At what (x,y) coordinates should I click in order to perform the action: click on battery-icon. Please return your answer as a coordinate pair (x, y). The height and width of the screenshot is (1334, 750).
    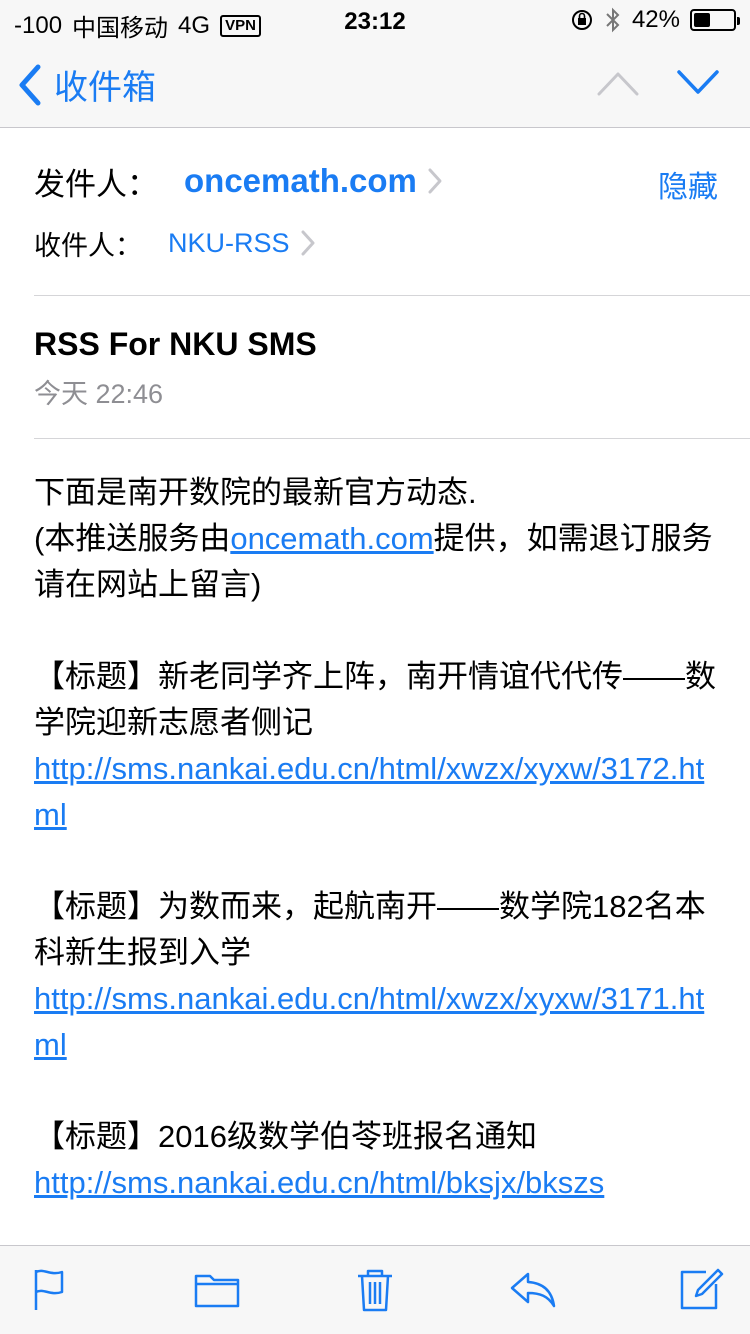
    Looking at the image, I should click on (715, 20).